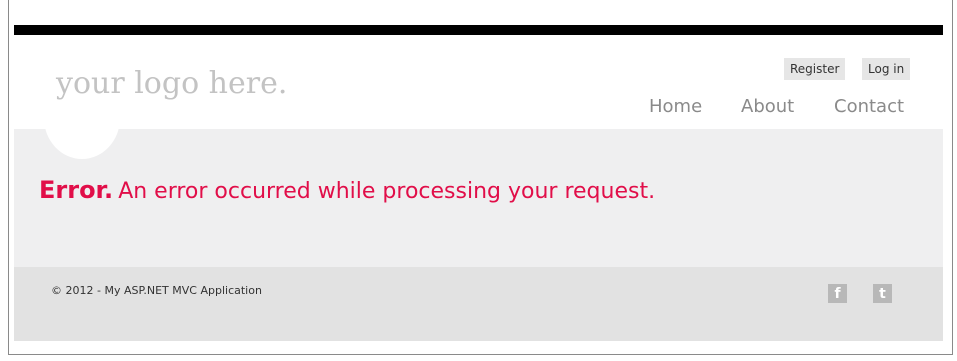 This screenshot has height=361, width=957. What do you see at coordinates (767, 106) in the screenshot?
I see `nav-about-link: About` at bounding box center [767, 106].